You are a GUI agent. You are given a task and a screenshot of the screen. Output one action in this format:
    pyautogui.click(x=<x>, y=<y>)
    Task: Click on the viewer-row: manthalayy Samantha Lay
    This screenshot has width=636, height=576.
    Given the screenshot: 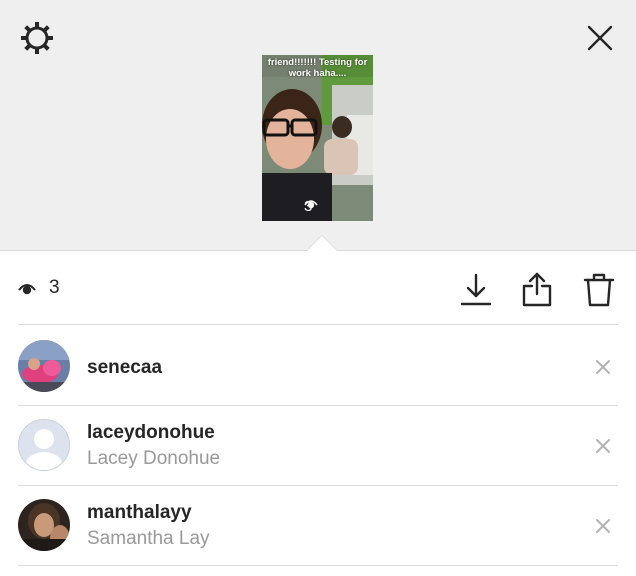 What is the action you would take?
    pyautogui.click(x=318, y=526)
    